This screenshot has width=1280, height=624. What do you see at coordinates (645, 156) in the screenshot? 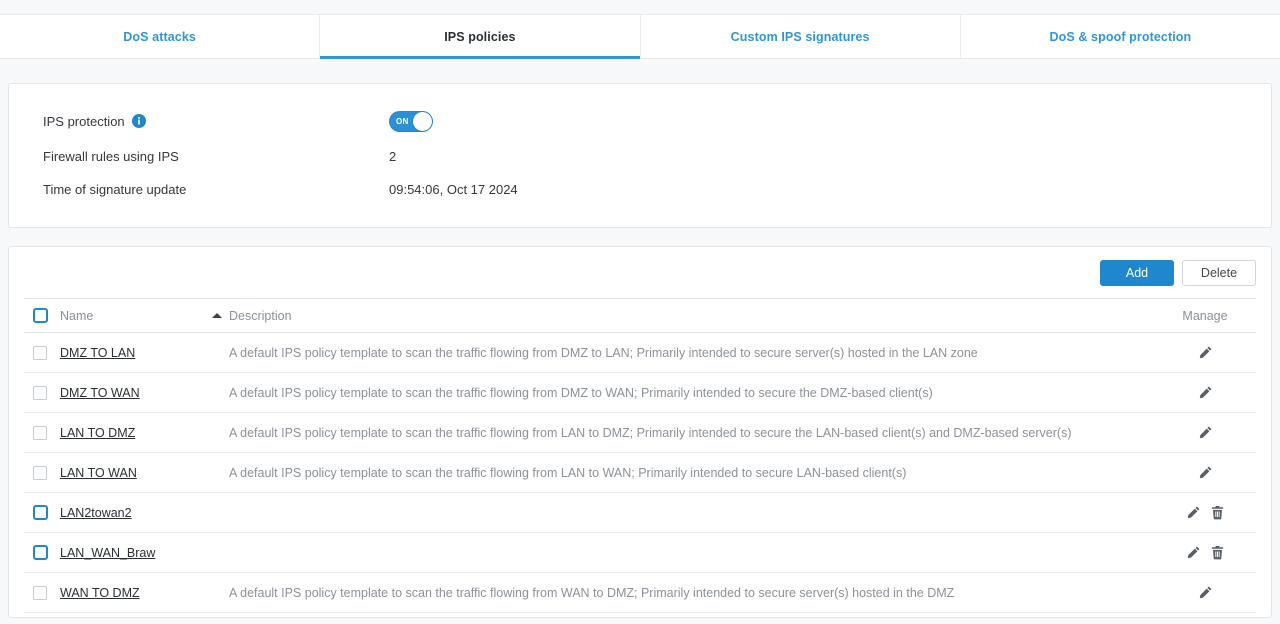
I see `setting-row-firewall-rules: Firewall rules using IPS 2` at bounding box center [645, 156].